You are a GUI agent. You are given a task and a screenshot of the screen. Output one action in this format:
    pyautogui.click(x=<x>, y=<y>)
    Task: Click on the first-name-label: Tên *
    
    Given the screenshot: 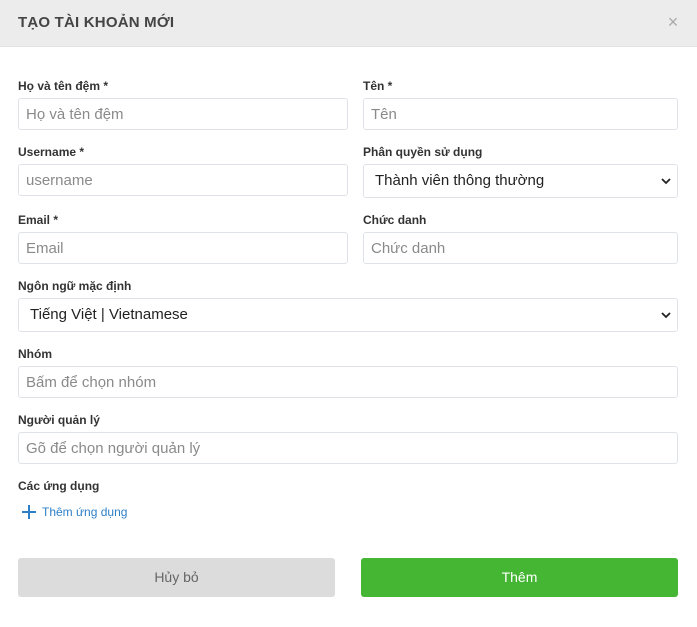 What is the action you would take?
    pyautogui.click(x=378, y=86)
    